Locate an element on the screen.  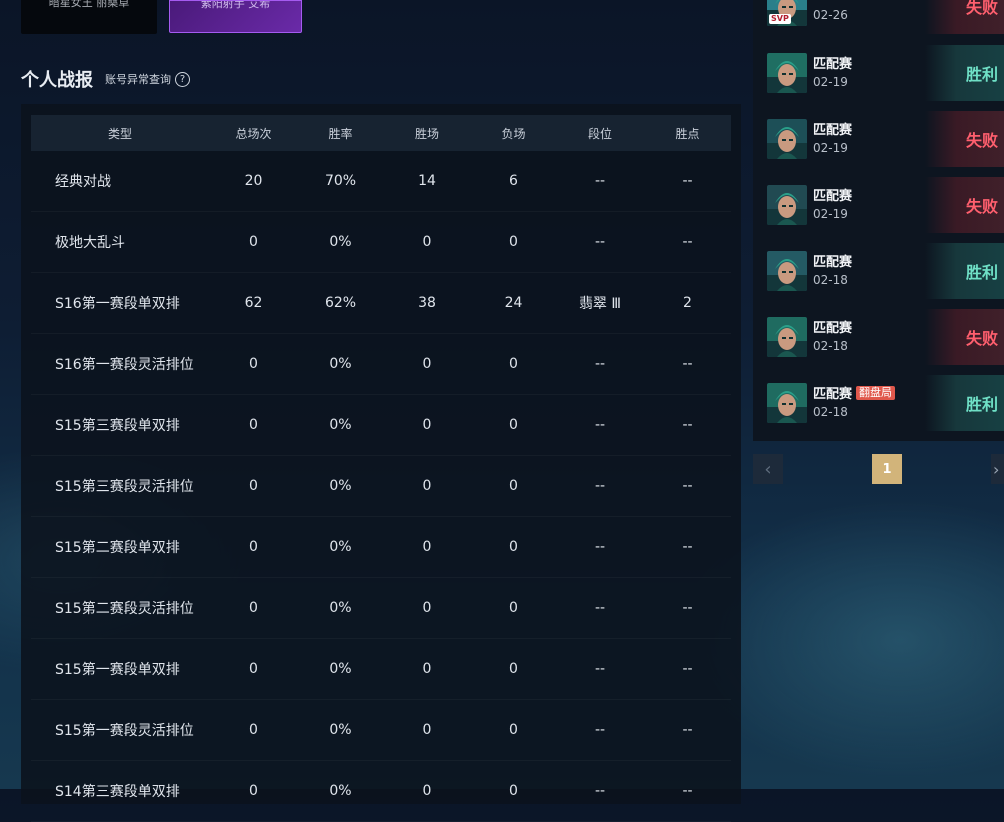
table-row: S15第一赛段灵活排位 0 0% 0 0 -- -- is located at coordinates (381, 730).